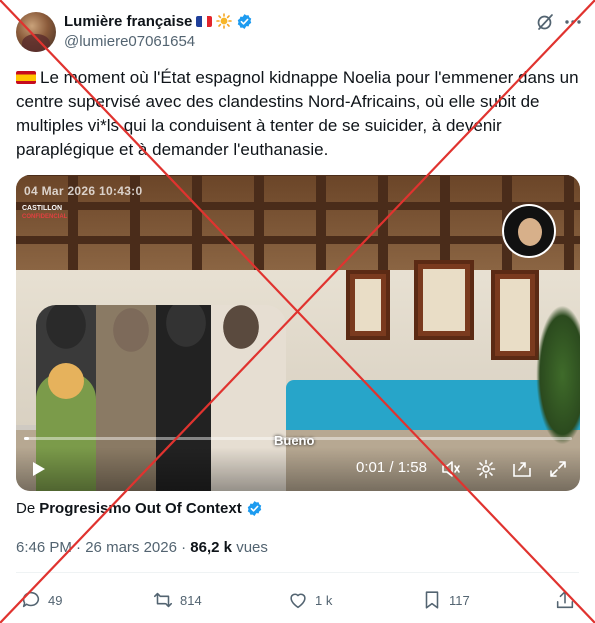 The image size is (595, 623). I want to click on heart-icon, so click(298, 601).